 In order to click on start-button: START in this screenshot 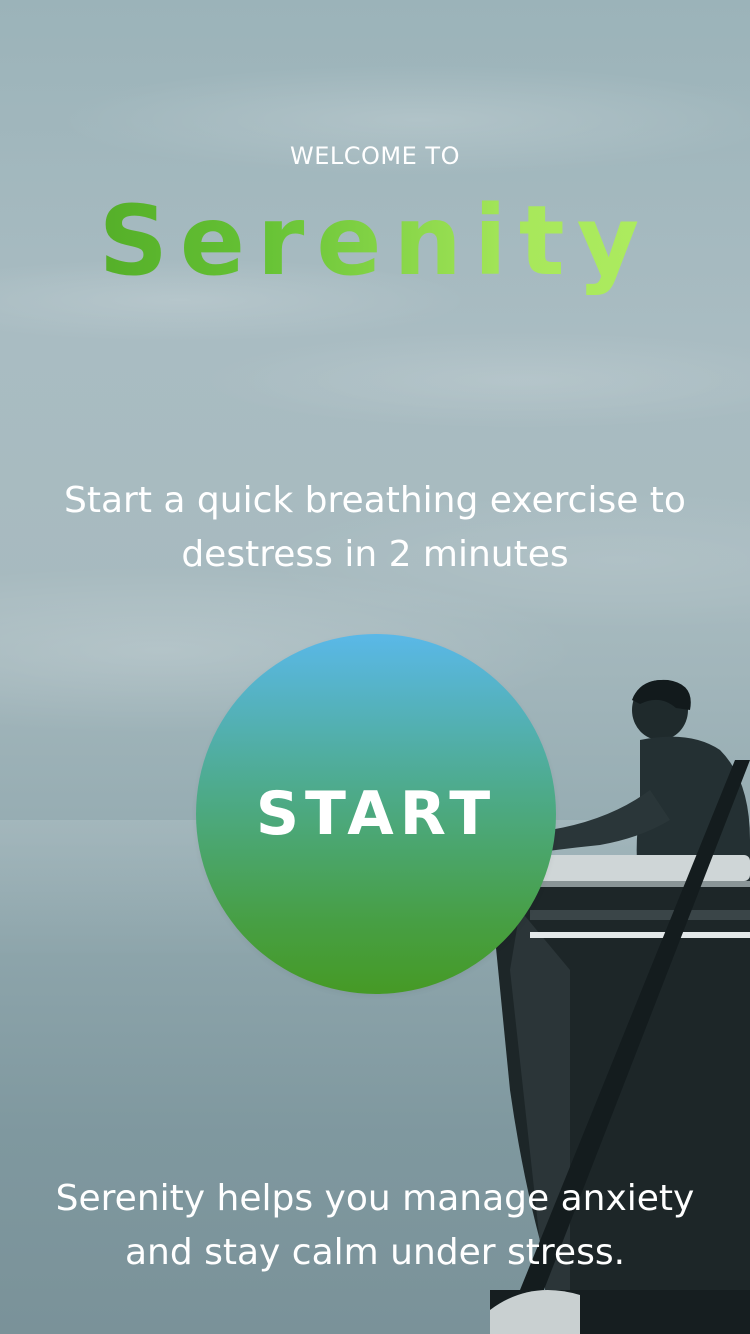, I will do `click(376, 814)`.